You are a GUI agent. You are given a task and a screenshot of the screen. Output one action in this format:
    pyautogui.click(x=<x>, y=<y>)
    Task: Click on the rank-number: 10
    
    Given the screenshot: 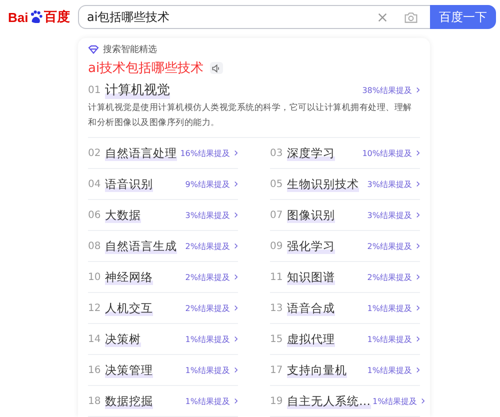 What is the action you would take?
    pyautogui.click(x=95, y=277)
    